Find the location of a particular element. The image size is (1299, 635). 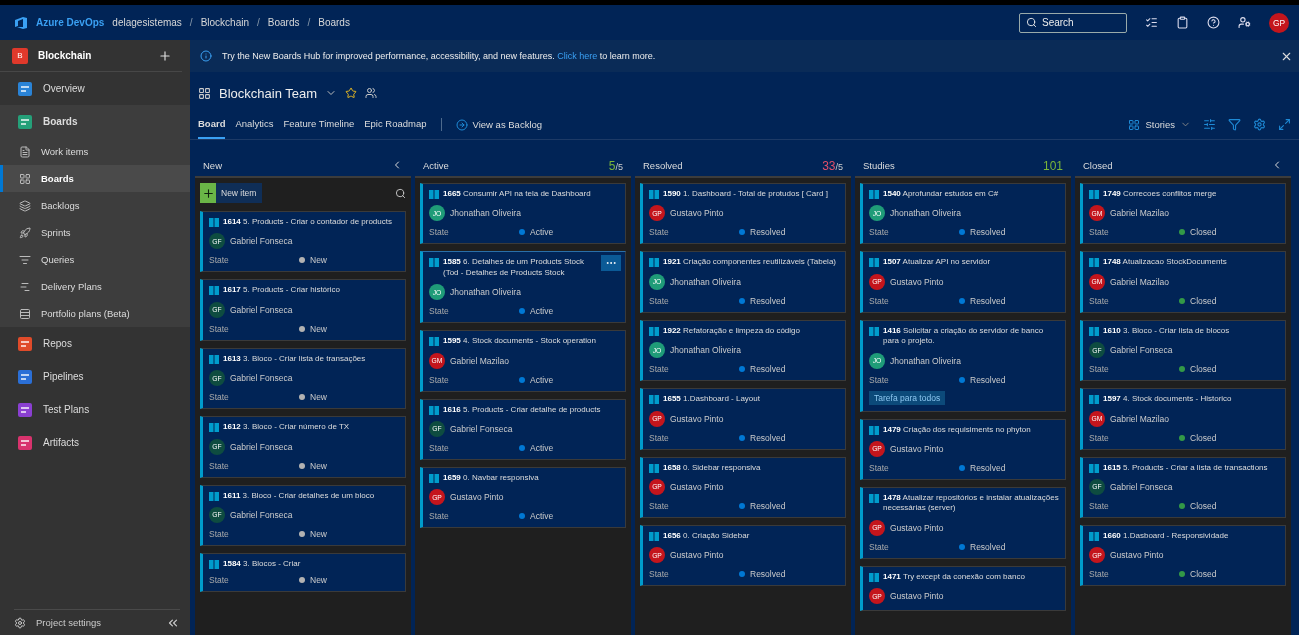

card-title: 1471 Try except da conexão com banco is located at coordinates (954, 577).